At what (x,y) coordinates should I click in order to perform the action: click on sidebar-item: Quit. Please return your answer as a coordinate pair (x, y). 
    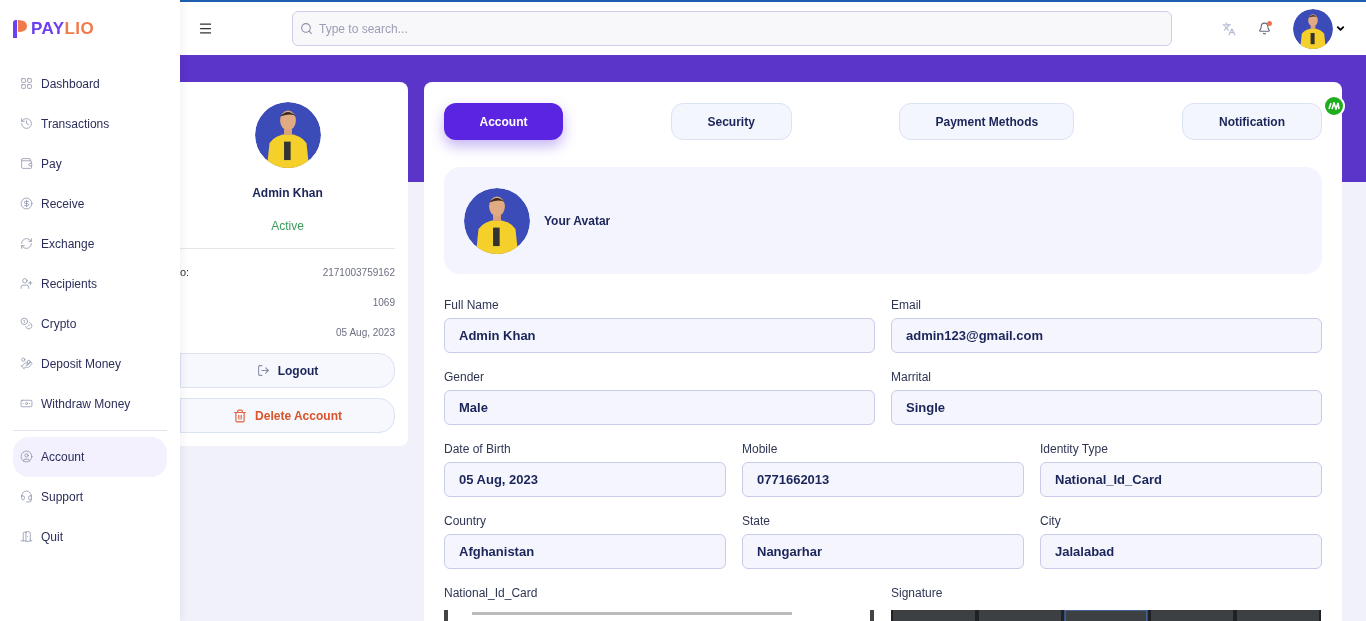
    Looking at the image, I should click on (90, 536).